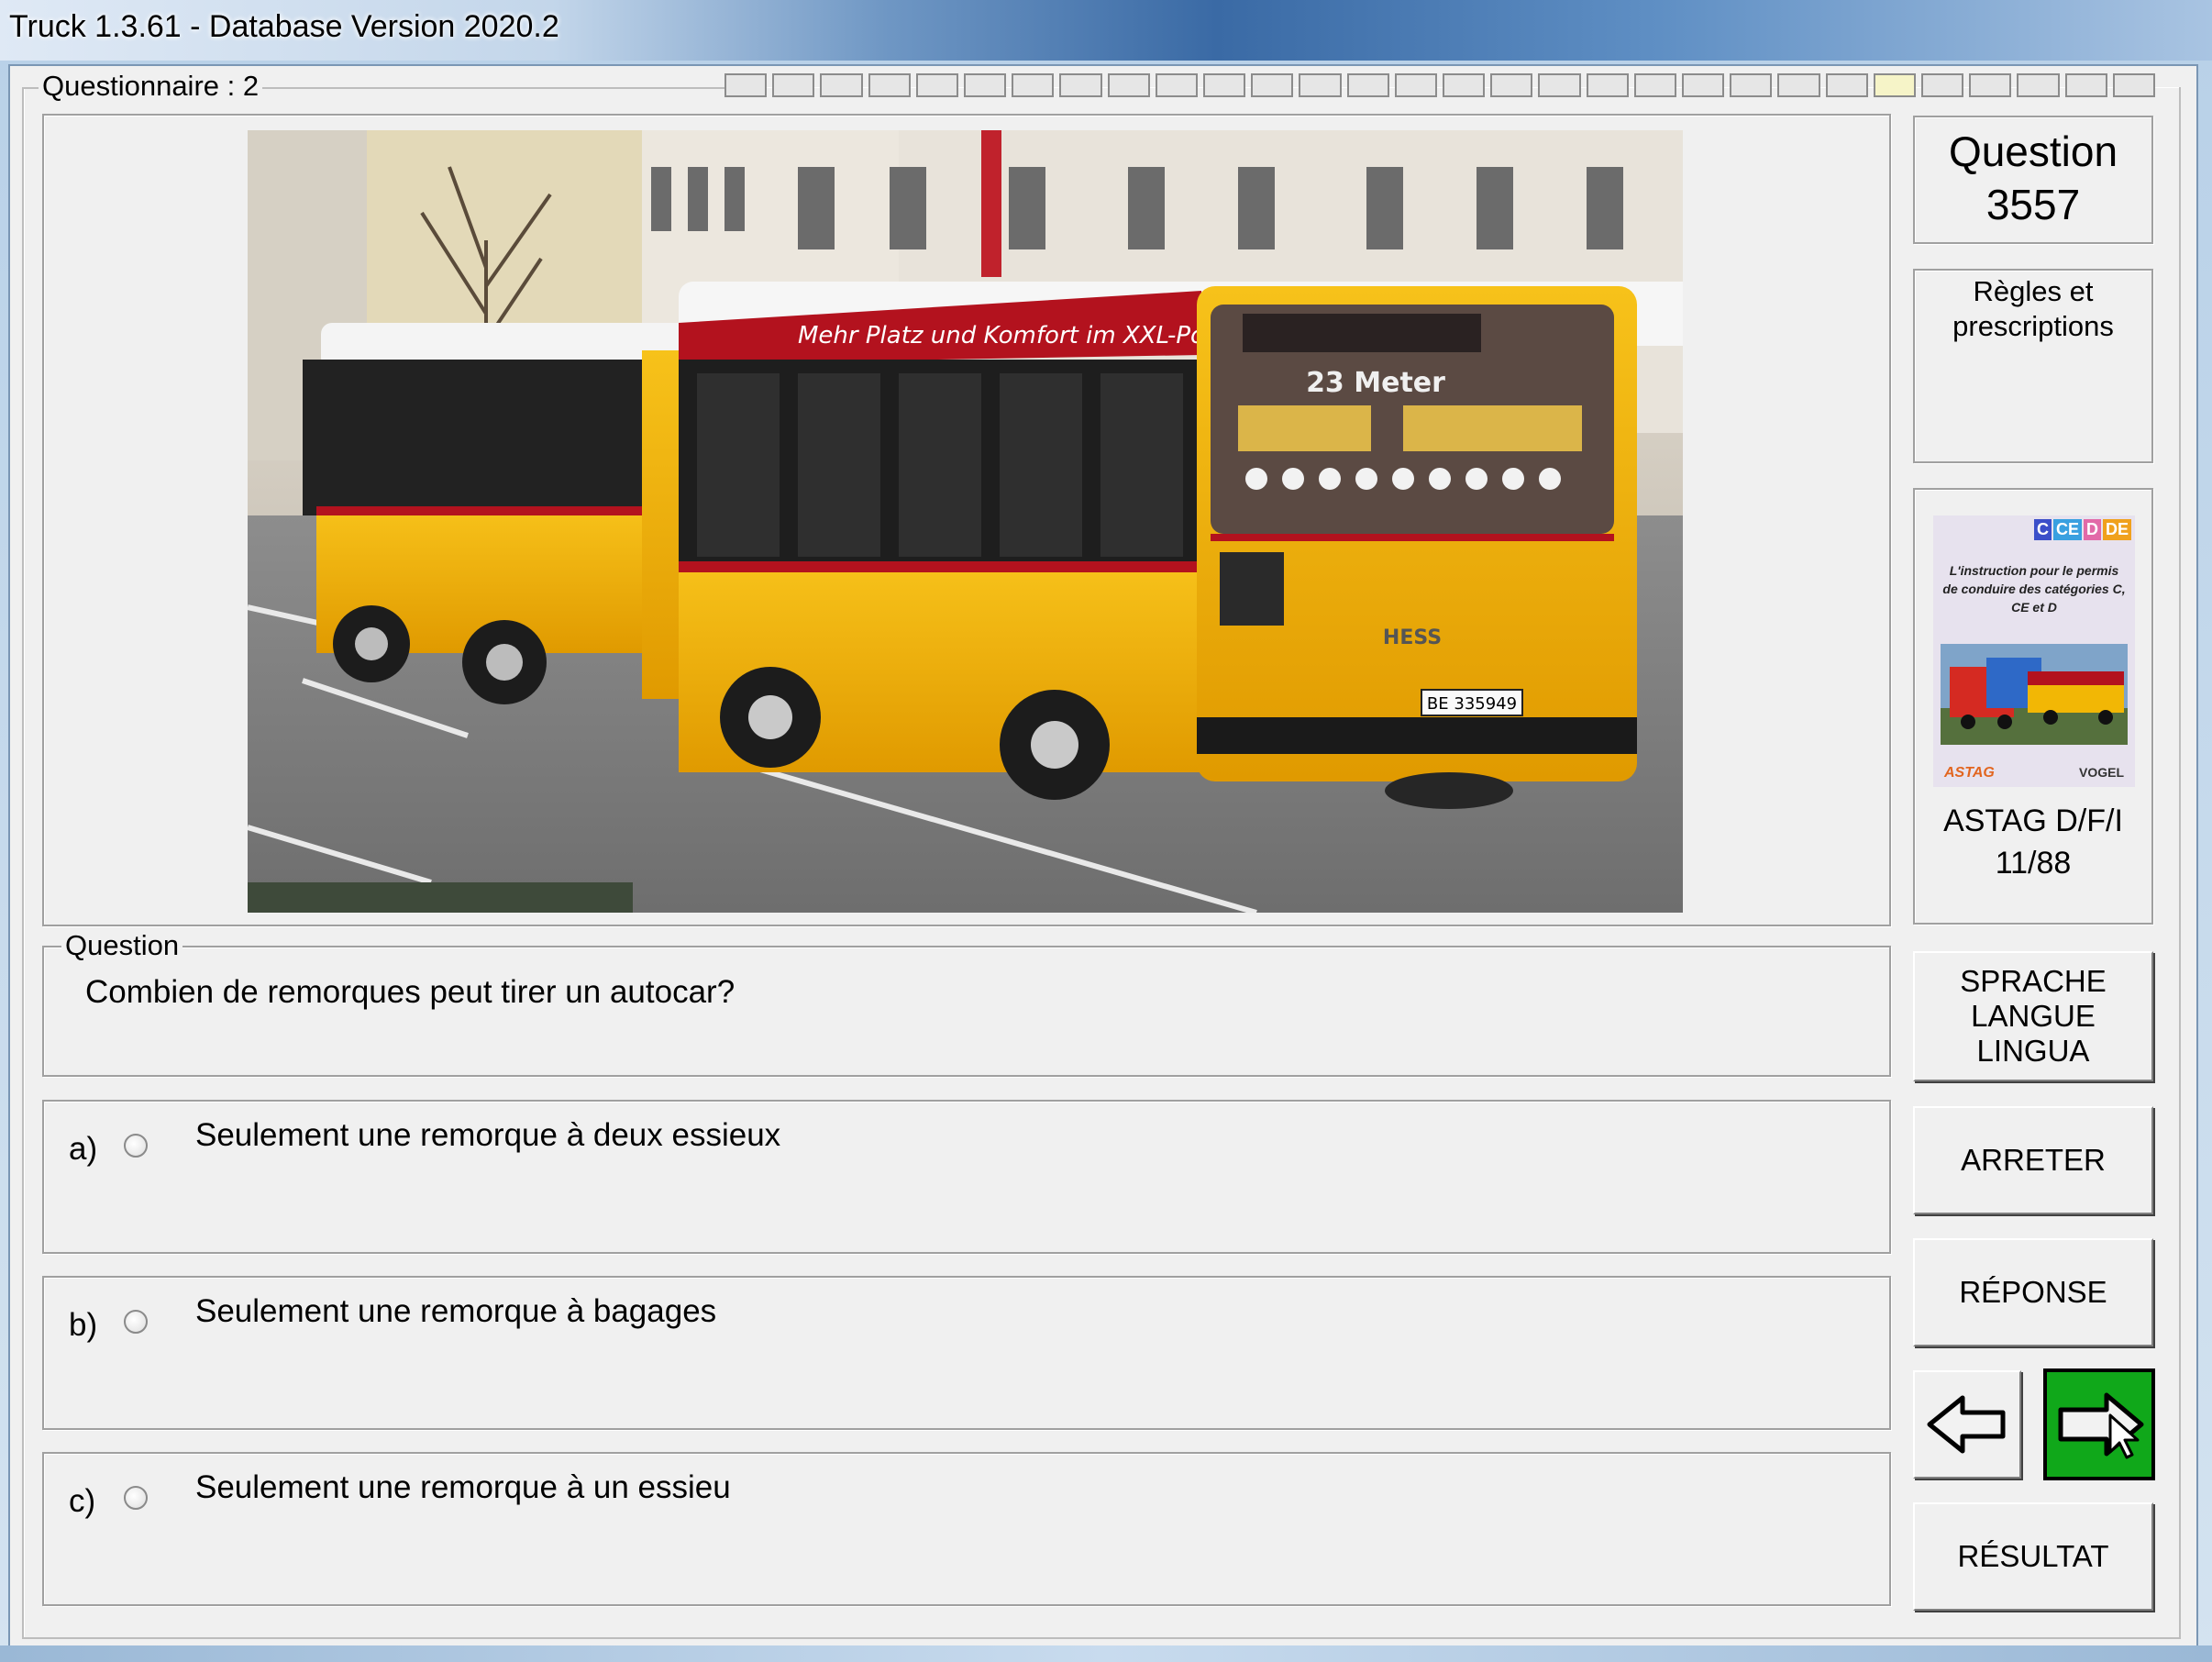 This screenshot has height=1662, width=2212. Describe the element at coordinates (2117, 529) in the screenshot. I see `book-tag-de: DE` at that location.